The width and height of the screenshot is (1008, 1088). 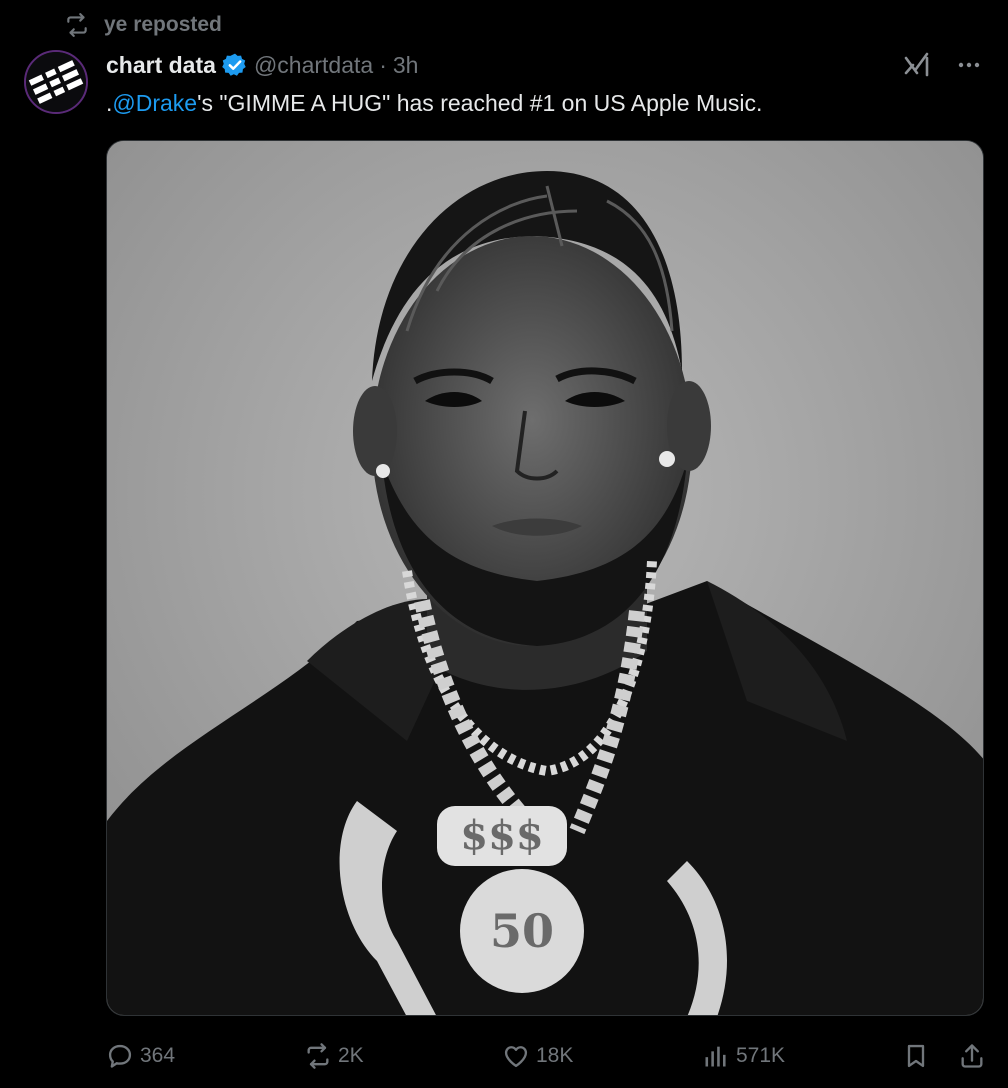 I want to click on views-count: 571K, so click(x=761, y=1055).